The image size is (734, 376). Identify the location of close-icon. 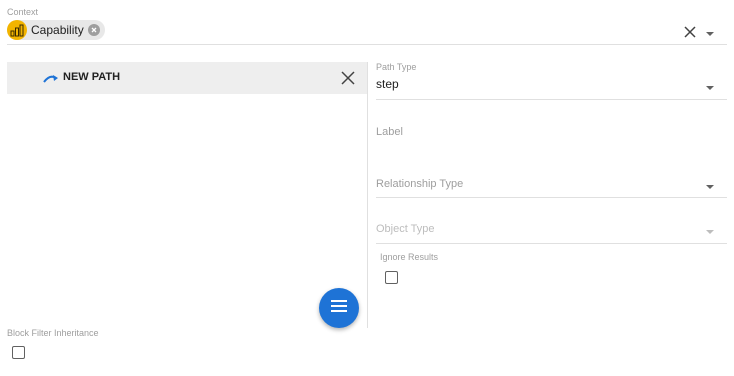
(348, 78).